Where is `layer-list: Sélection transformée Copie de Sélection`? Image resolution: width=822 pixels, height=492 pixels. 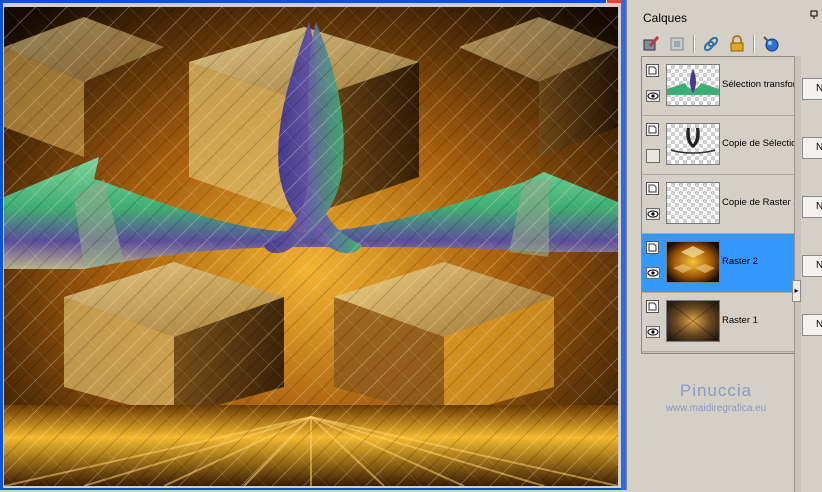
layer-list: Sélection transformée Copie de Sélection is located at coordinates (718, 205).